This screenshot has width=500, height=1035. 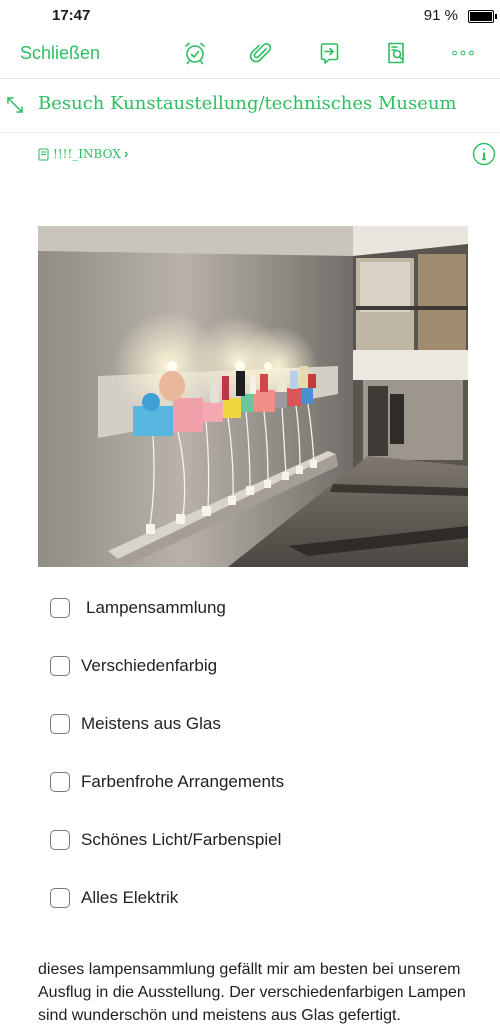 What do you see at coordinates (43, 154) in the screenshot?
I see `notebook-icon` at bounding box center [43, 154].